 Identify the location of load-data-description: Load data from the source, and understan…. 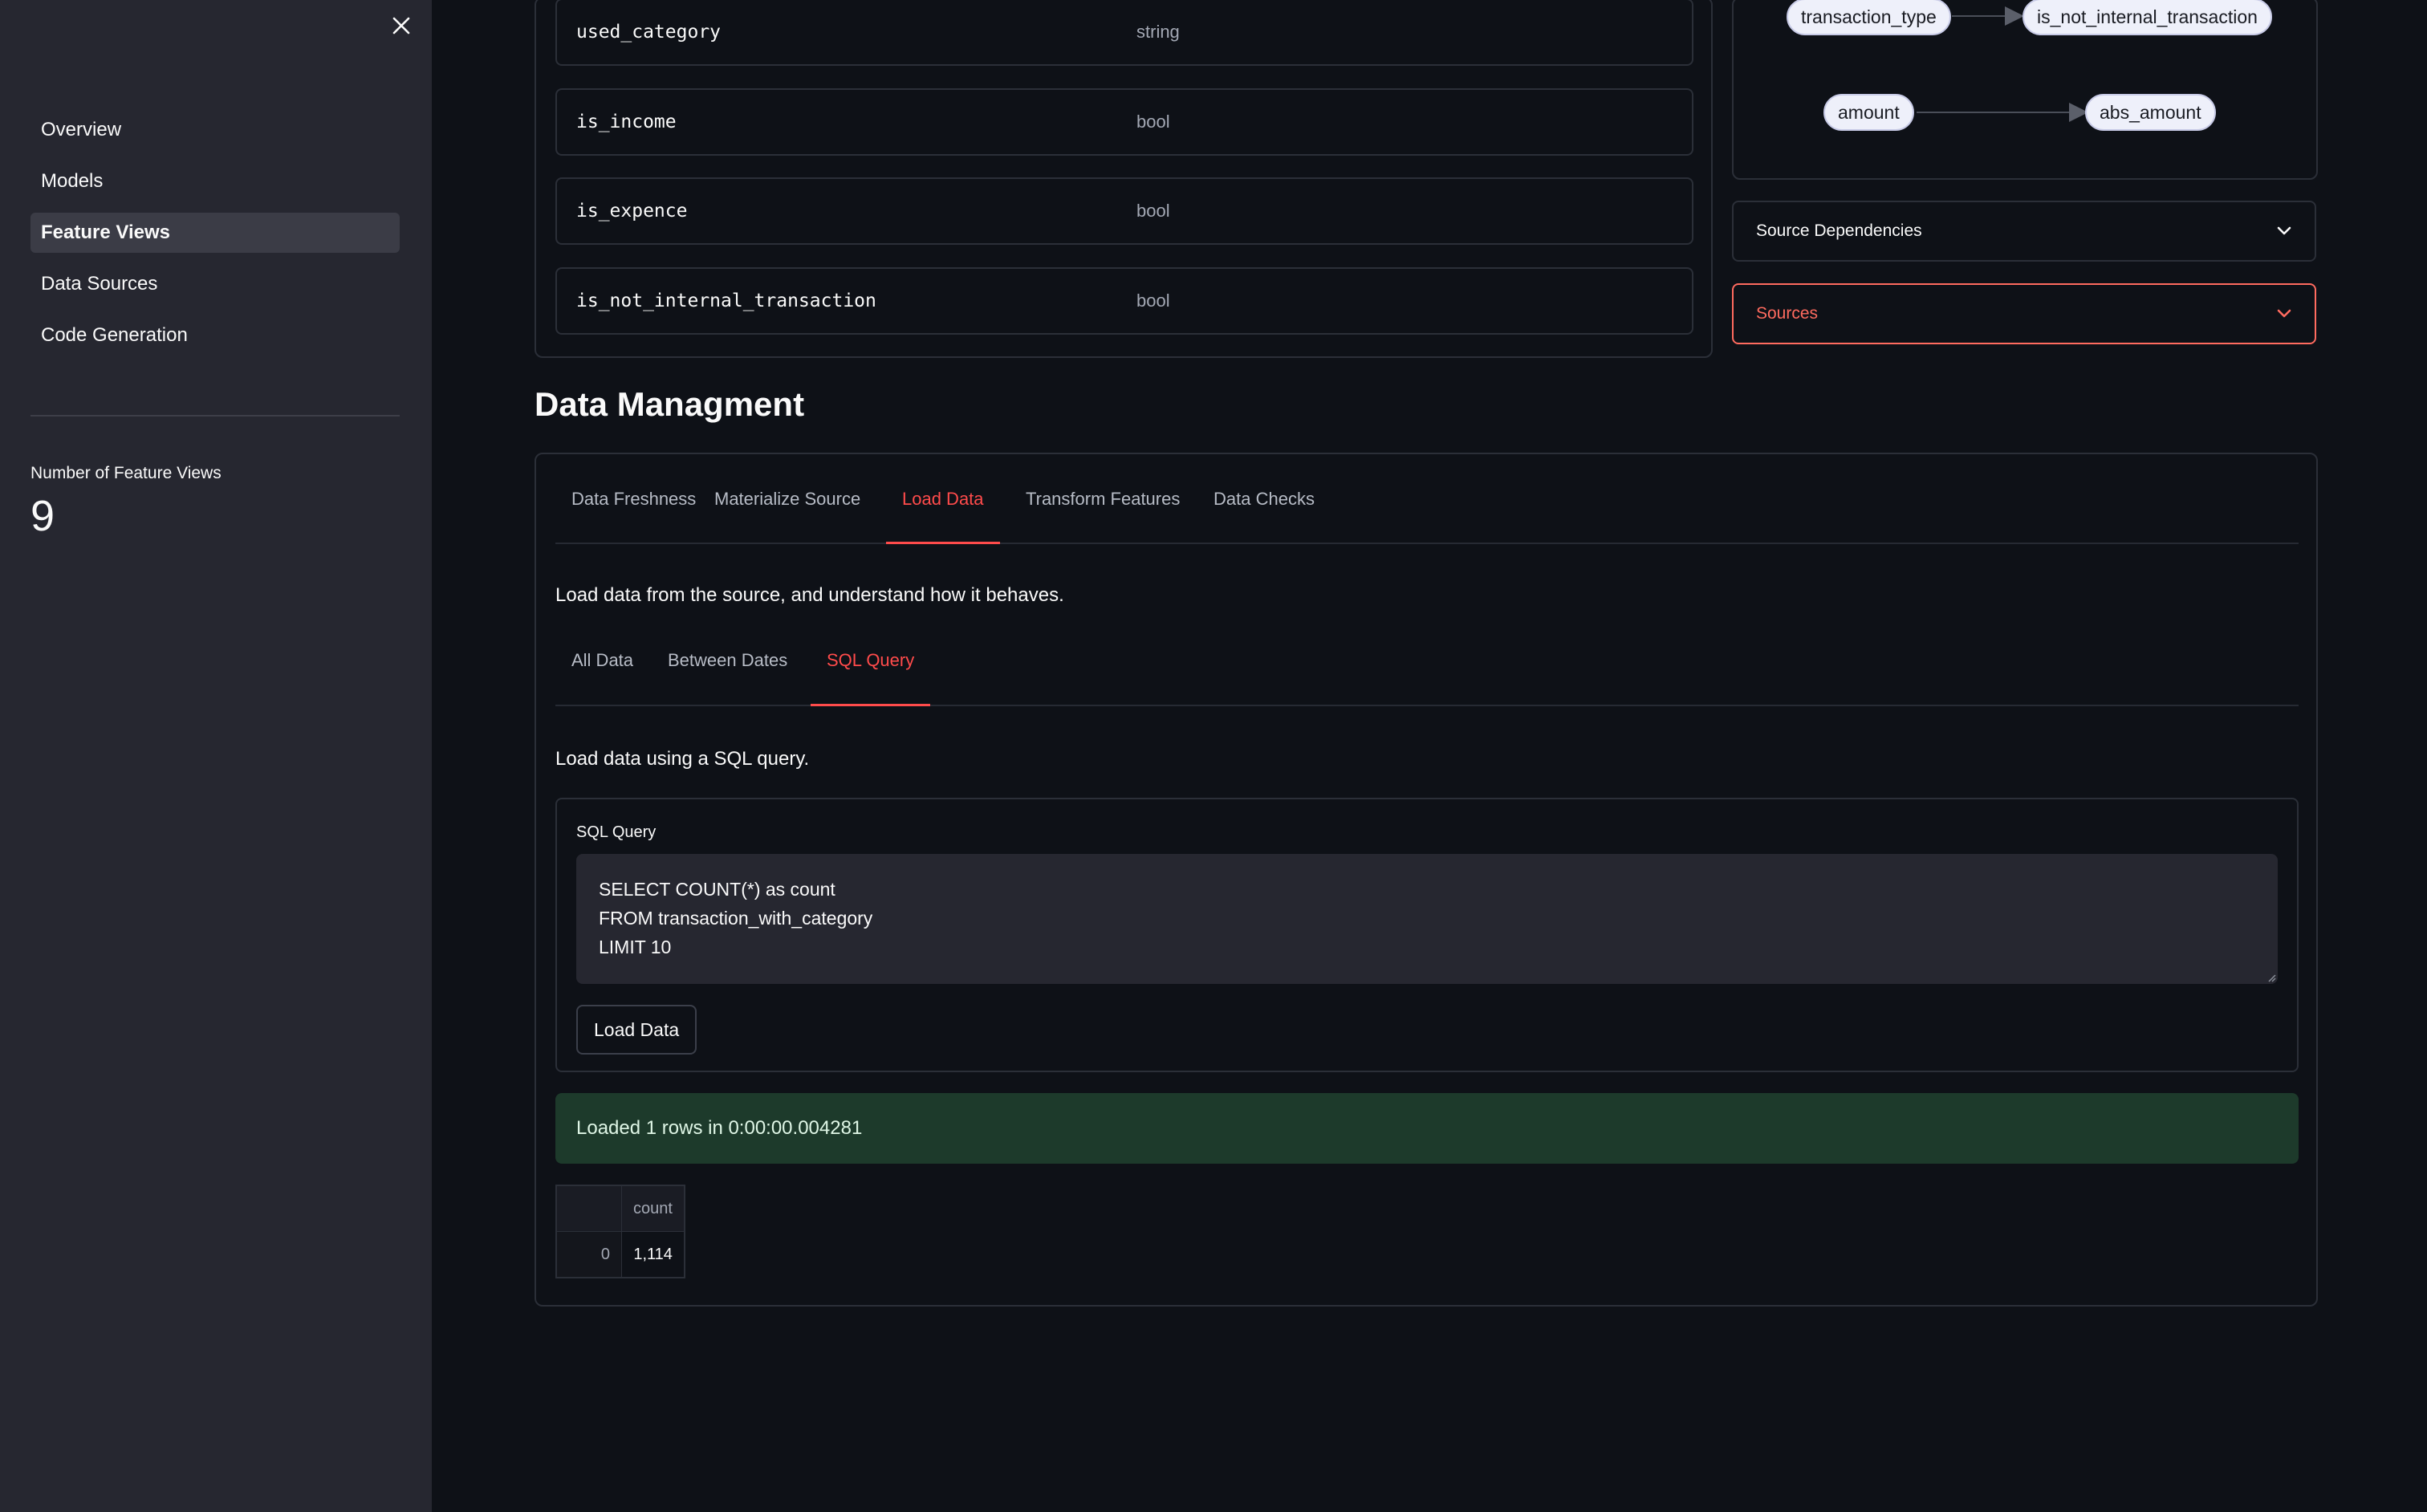
(810, 595).